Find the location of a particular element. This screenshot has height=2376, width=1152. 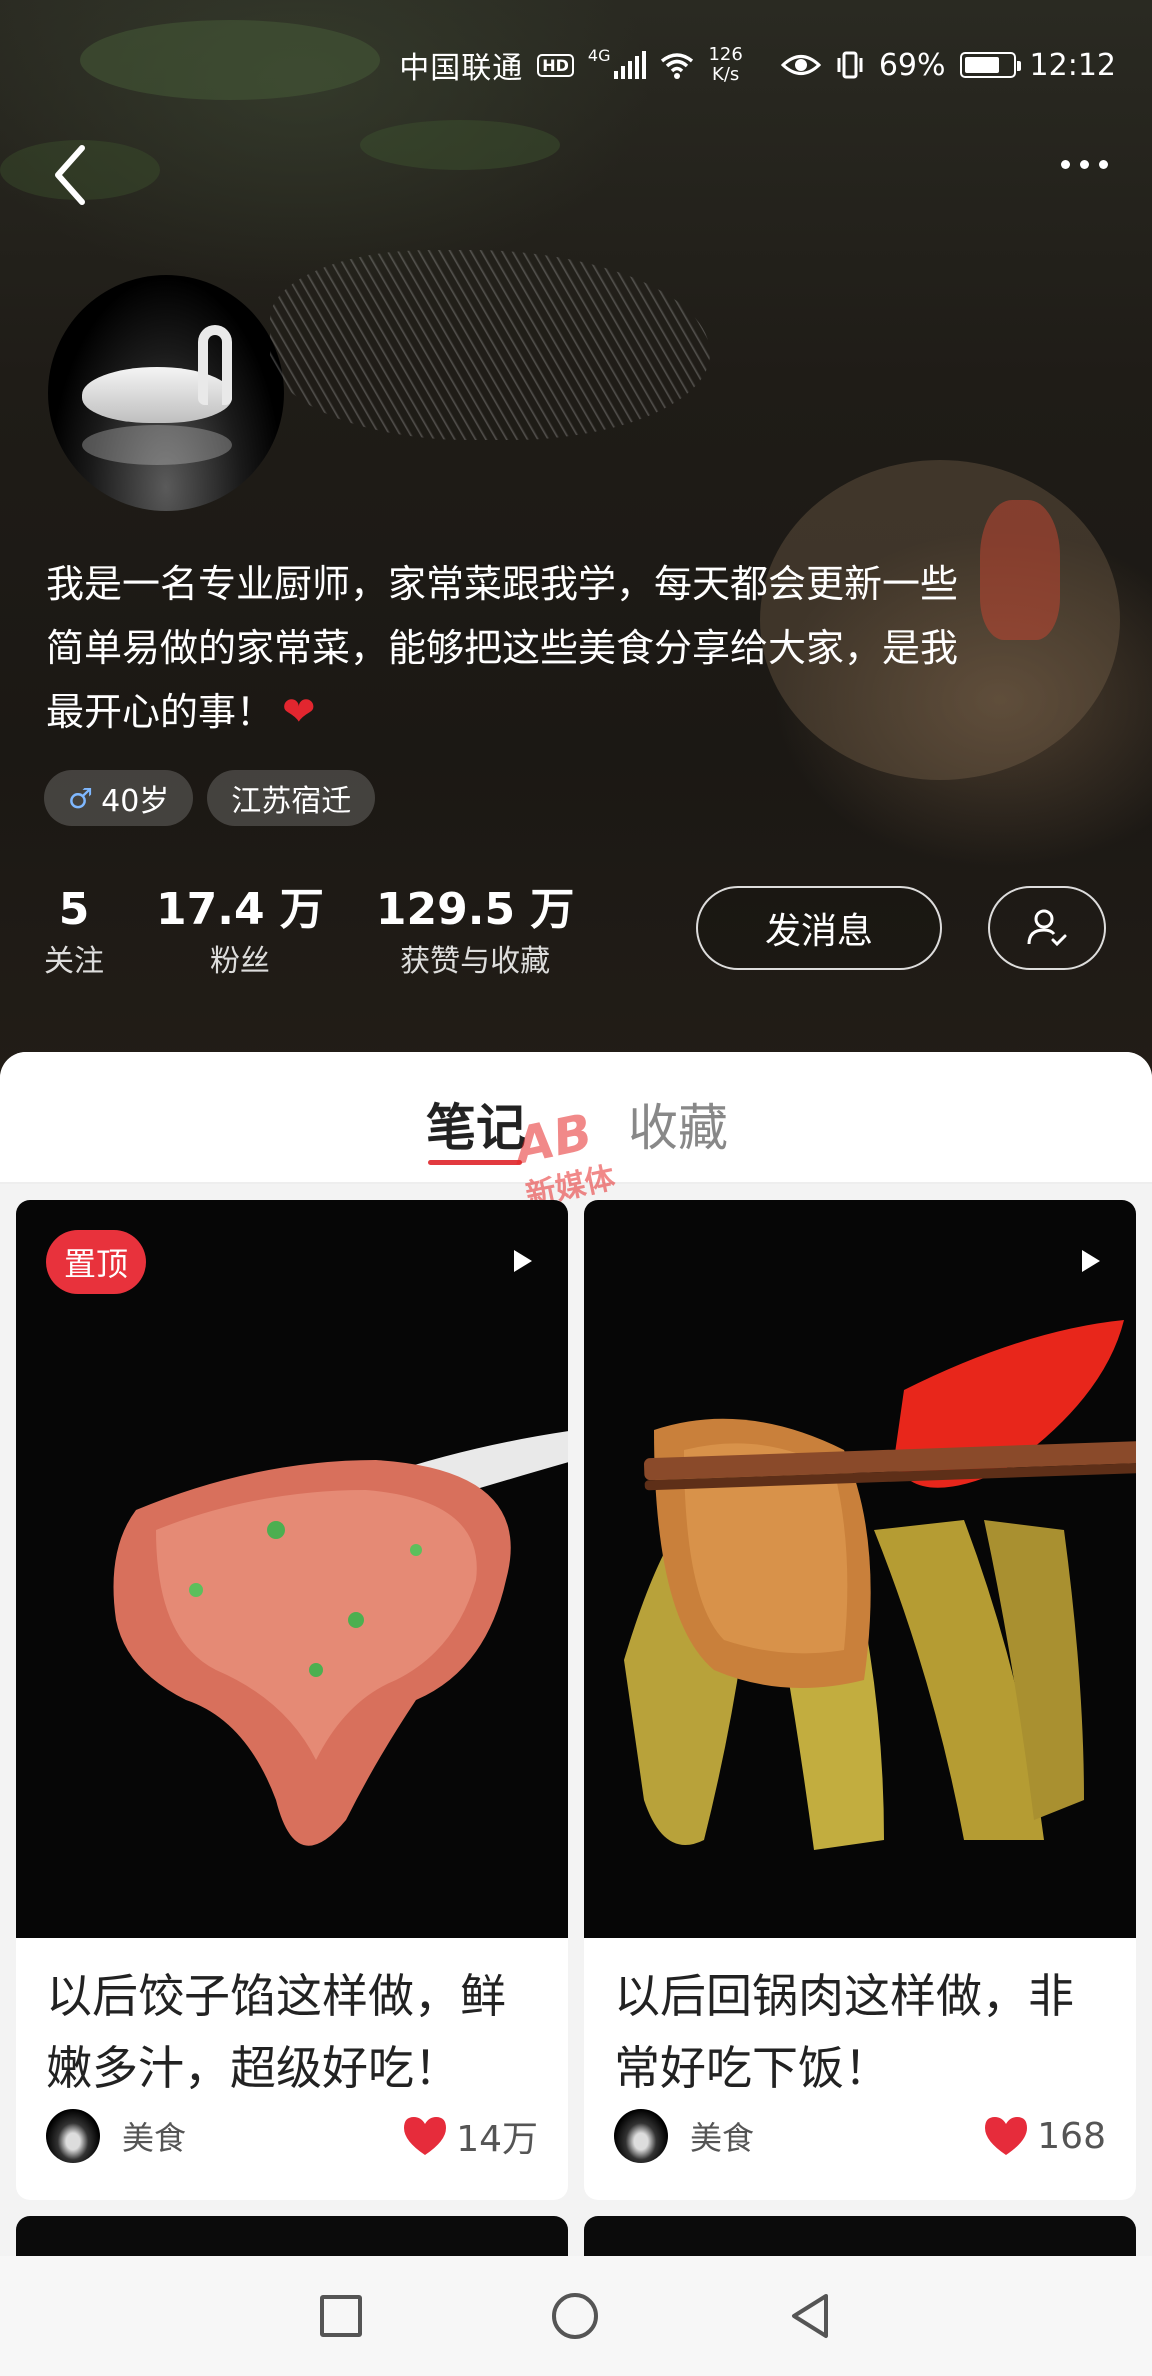

profile-stats: 5 关注 17.4 万 粉丝 129.5 万 获赞与收藏 is located at coordinates (309, 932).